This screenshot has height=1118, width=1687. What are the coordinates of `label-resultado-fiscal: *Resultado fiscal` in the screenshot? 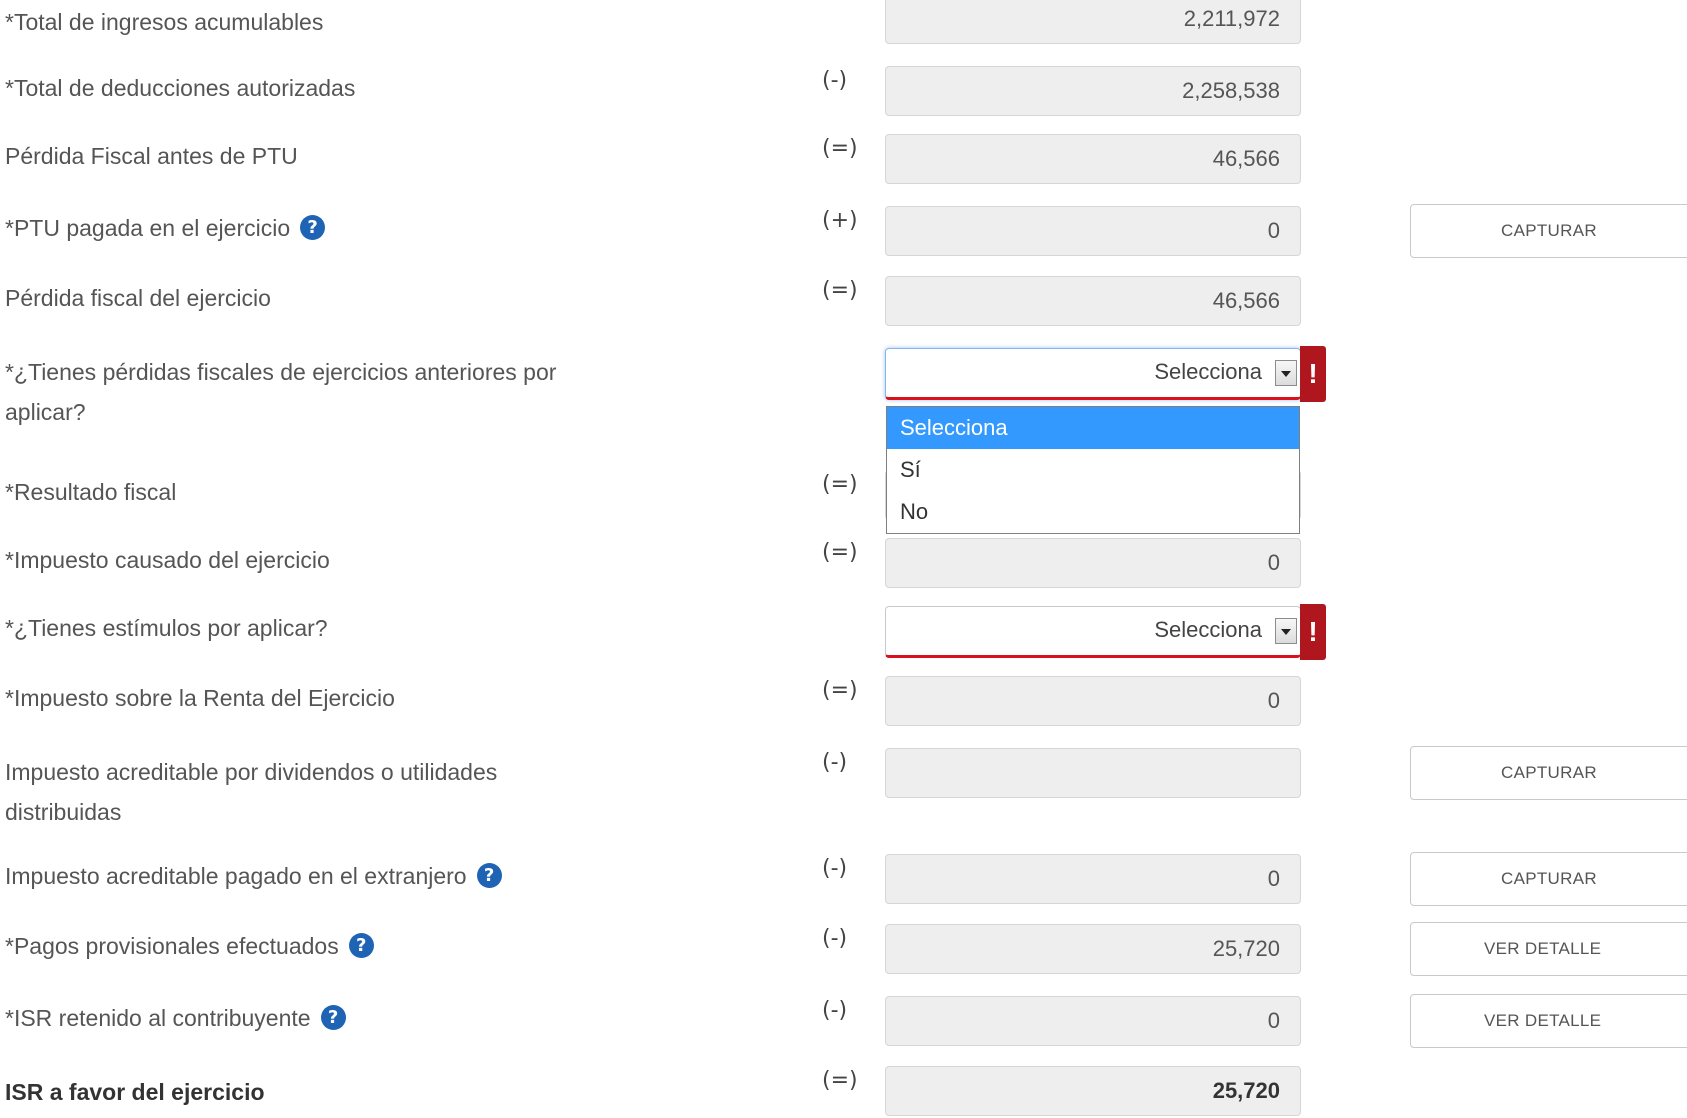 It's located at (91, 492).